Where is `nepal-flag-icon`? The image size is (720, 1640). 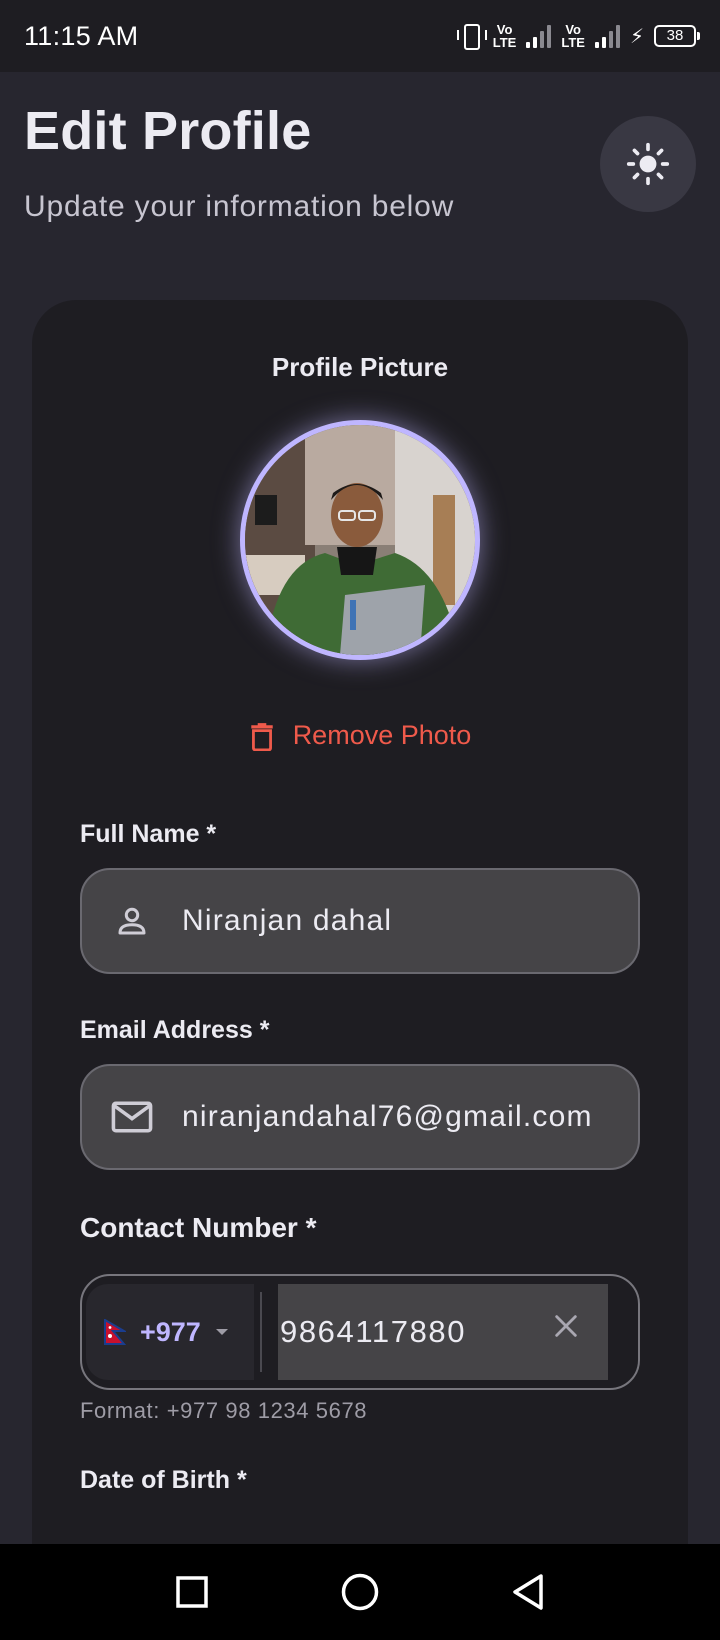 nepal-flag-icon is located at coordinates (115, 1332).